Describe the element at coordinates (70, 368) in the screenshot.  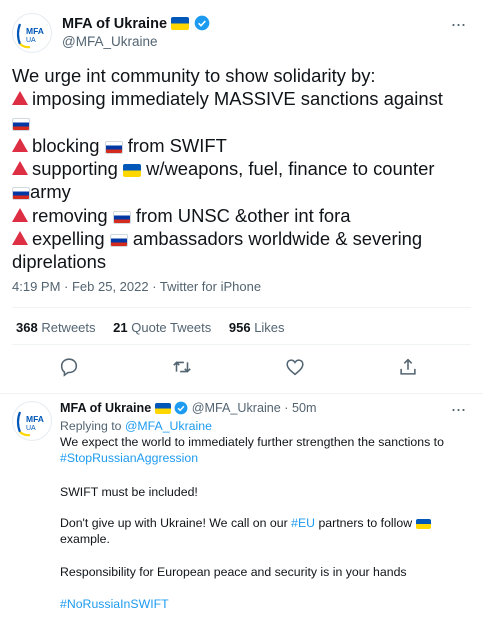
I see `reply-icon` at that location.